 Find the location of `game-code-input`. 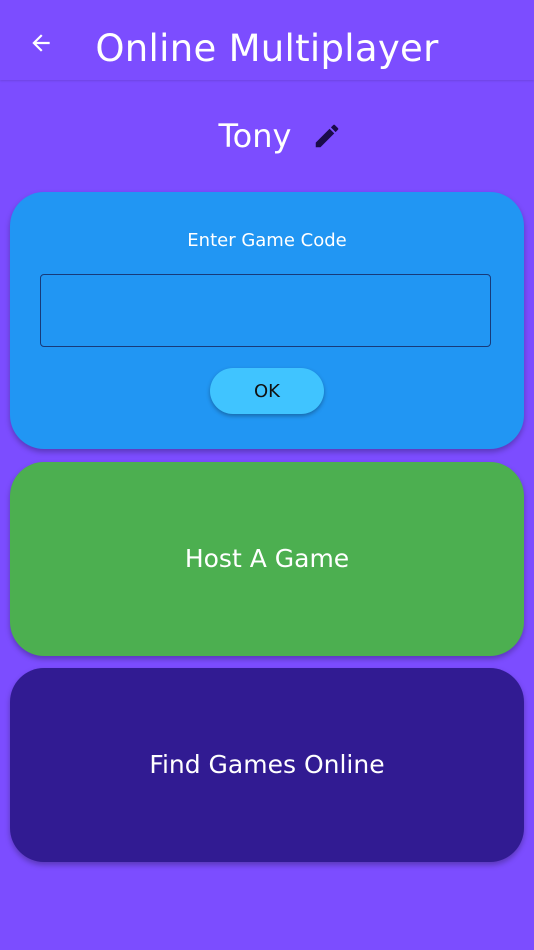

game-code-input is located at coordinates (265, 310).